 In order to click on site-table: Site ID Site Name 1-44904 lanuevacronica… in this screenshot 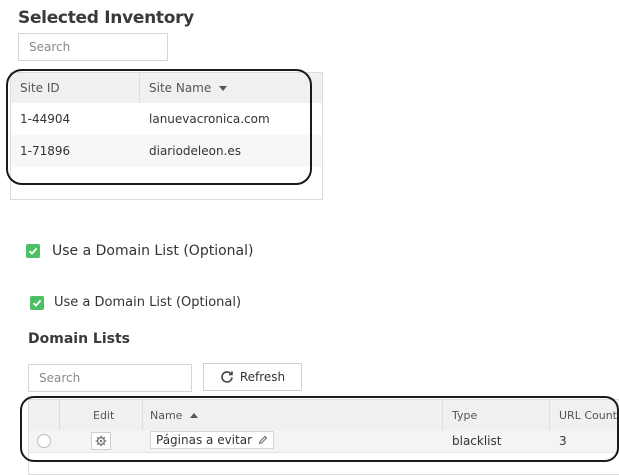, I will do `click(166, 136)`.